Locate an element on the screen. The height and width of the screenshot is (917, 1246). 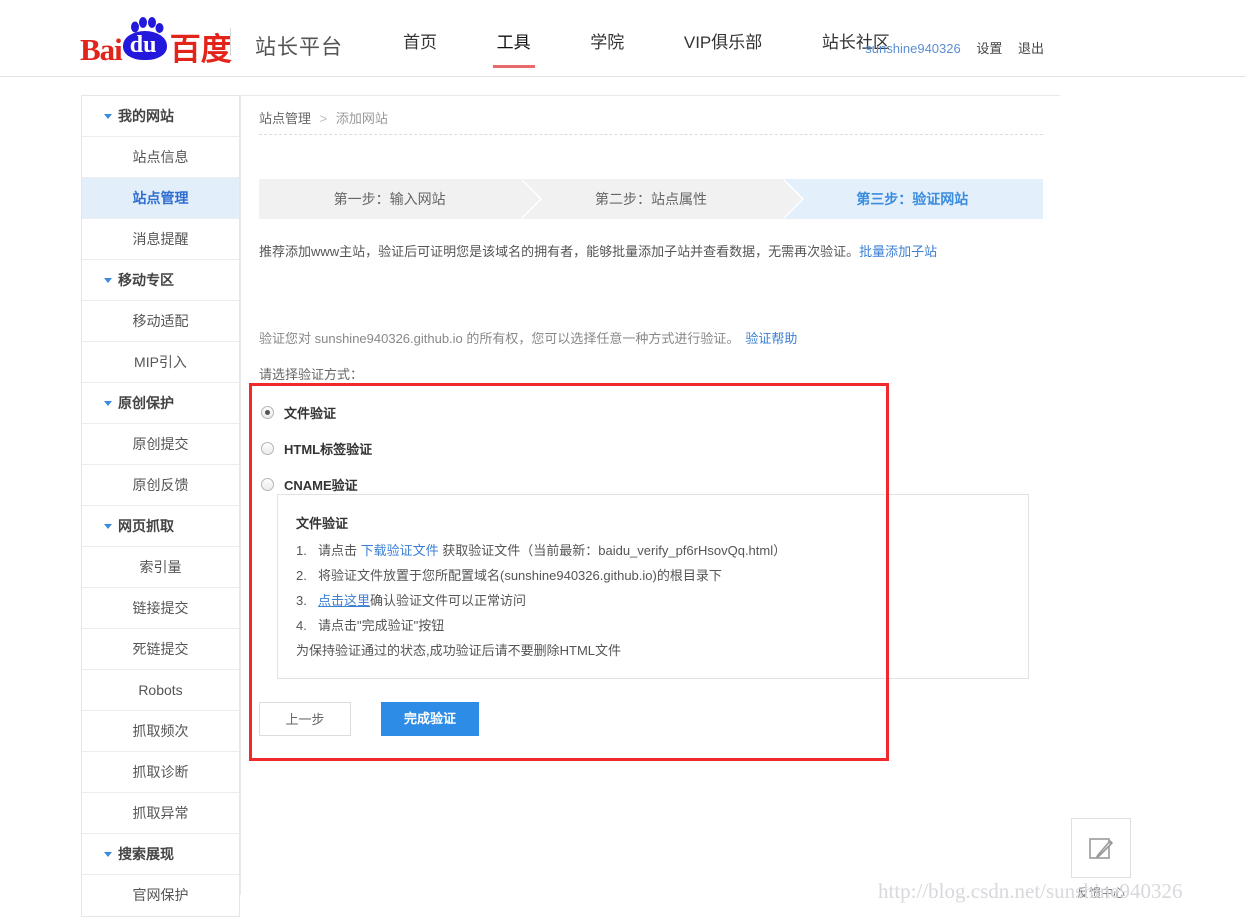
sidebar-group-web-crawl: 网页抓取 is located at coordinates (160, 526).